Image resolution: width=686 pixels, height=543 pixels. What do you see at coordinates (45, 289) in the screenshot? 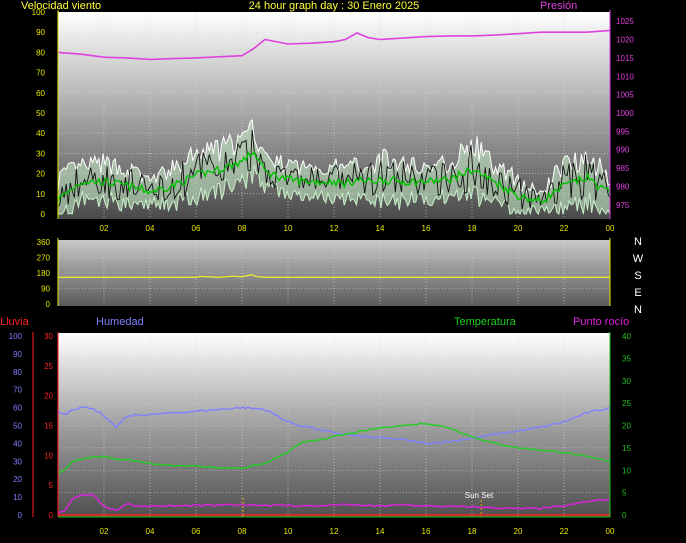
I see `direction-tick-label: 90` at bounding box center [45, 289].